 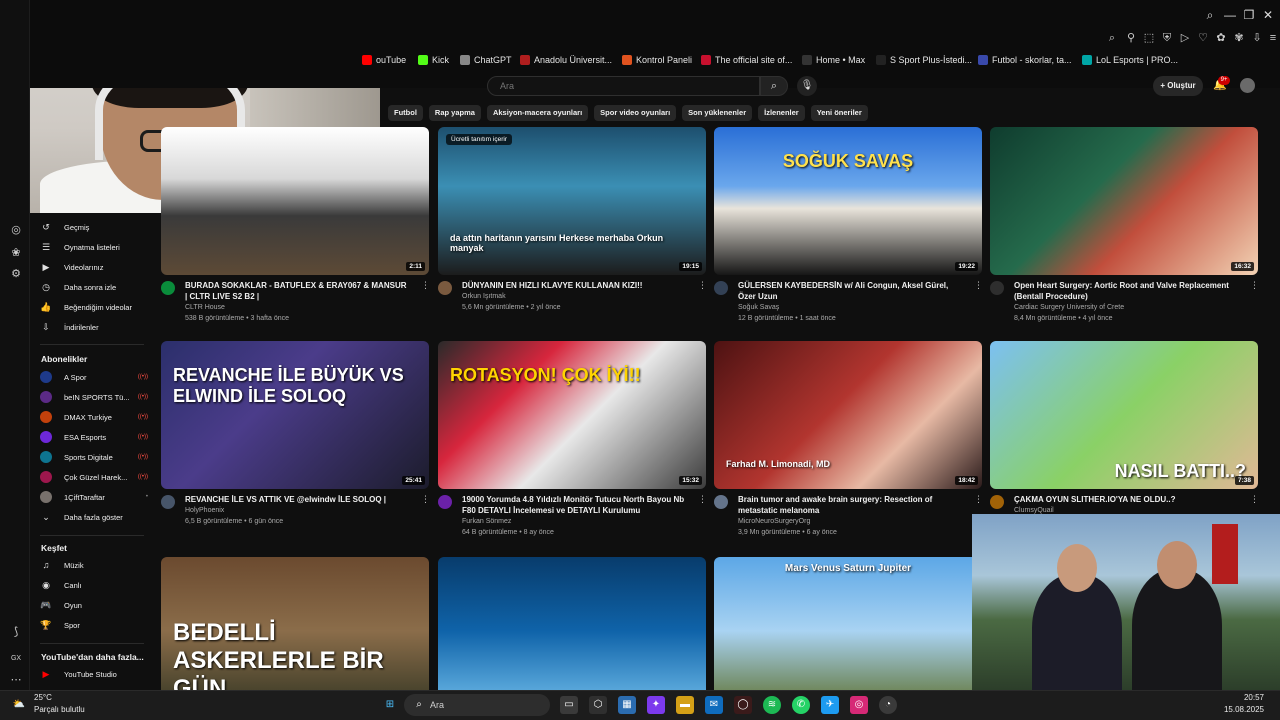 I want to click on bookmark-item: ChatGPT, so click(x=486, y=60).